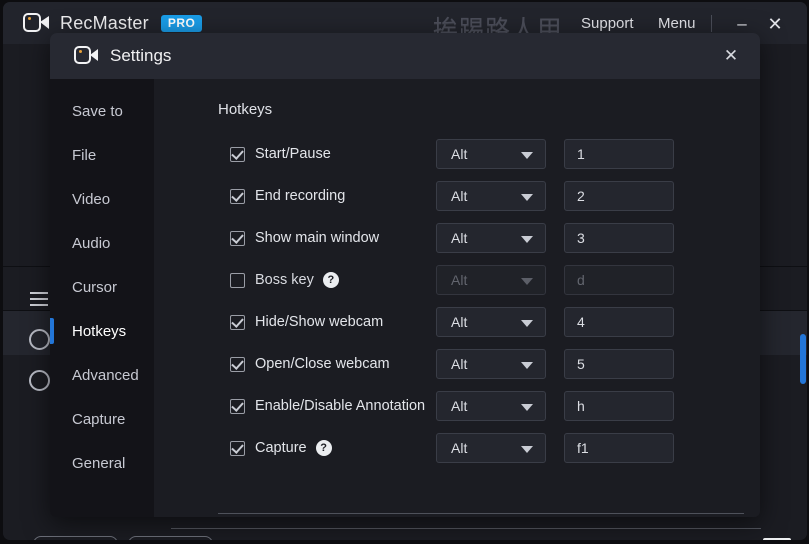 Image resolution: width=809 pixels, height=544 pixels. What do you see at coordinates (619, 406) in the screenshot?
I see `hotkey-input: h` at bounding box center [619, 406].